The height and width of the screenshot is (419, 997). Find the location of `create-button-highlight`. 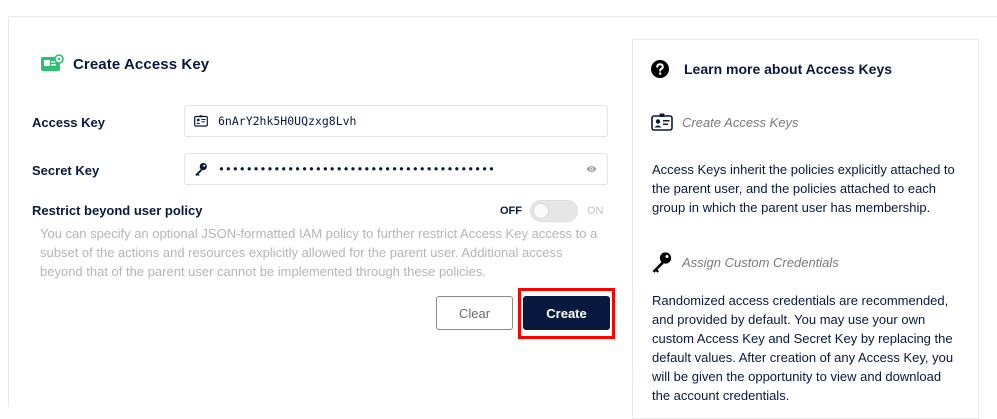

create-button-highlight is located at coordinates (566, 313).